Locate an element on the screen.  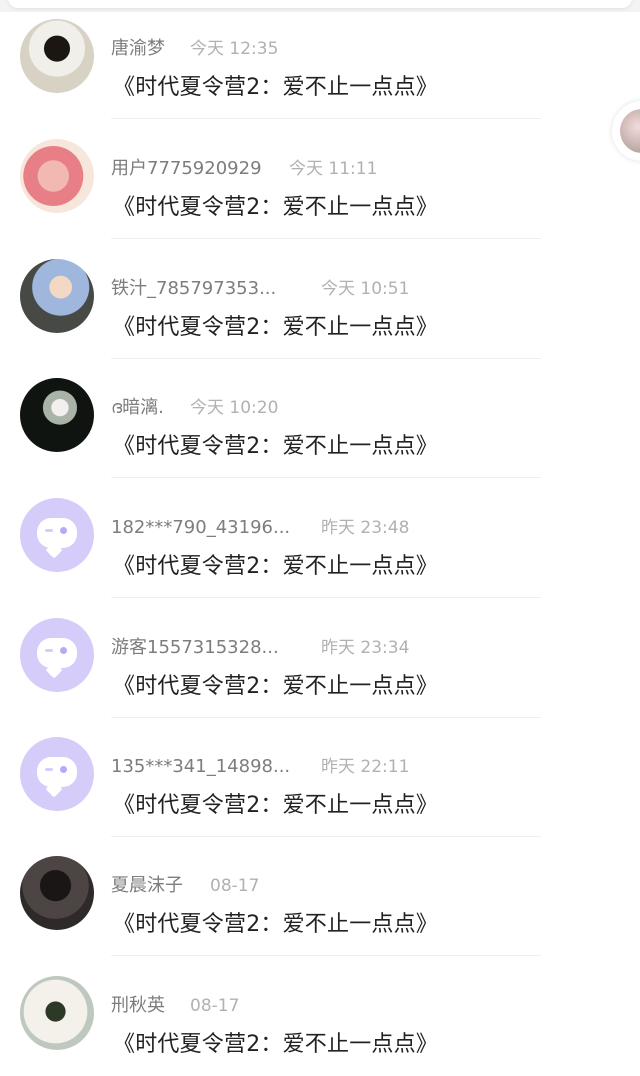
message-time: 昨天 22:11 is located at coordinates (365, 767).